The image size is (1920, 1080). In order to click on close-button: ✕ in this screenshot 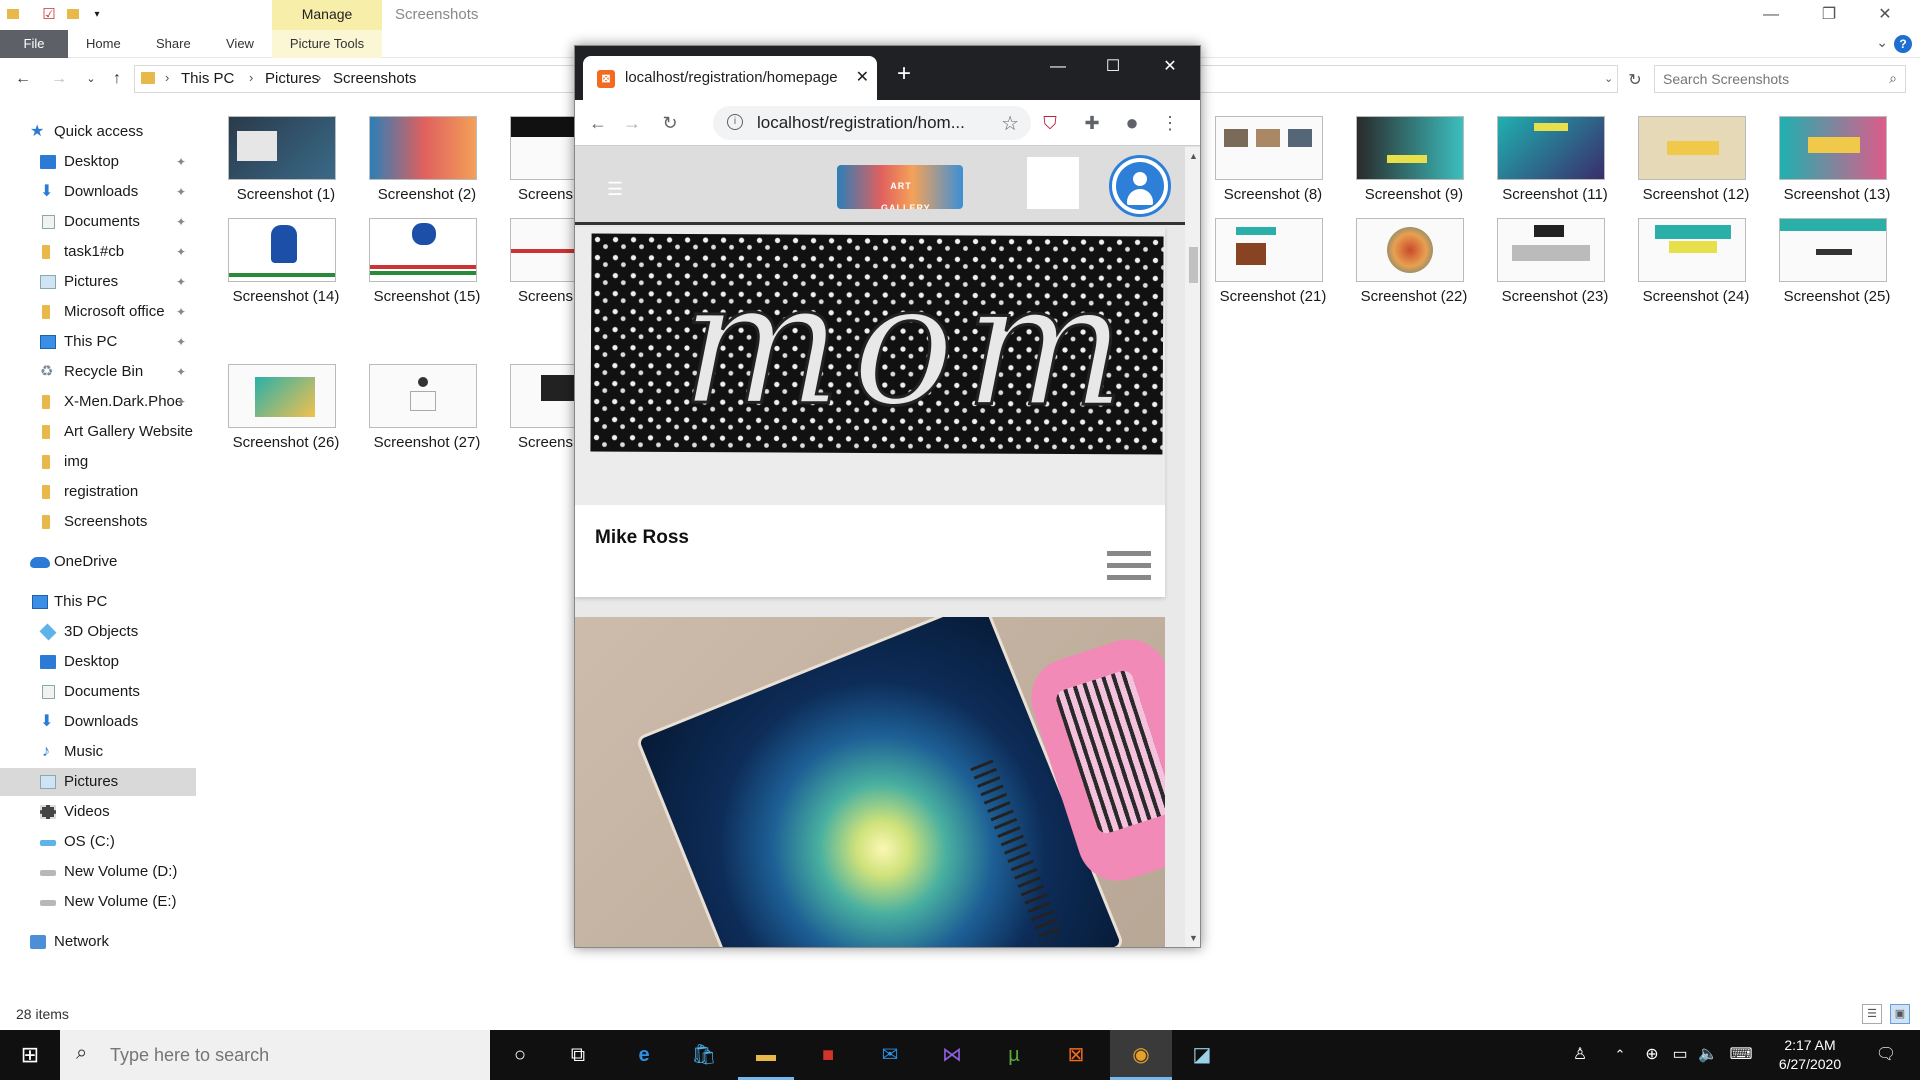, I will do `click(1885, 15)`.